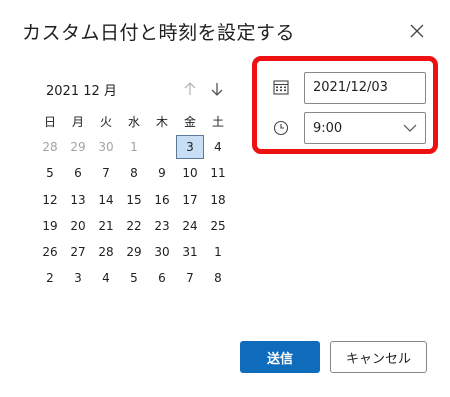 This screenshot has height=397, width=450. I want to click on weekday-label: 日, so click(49, 121).